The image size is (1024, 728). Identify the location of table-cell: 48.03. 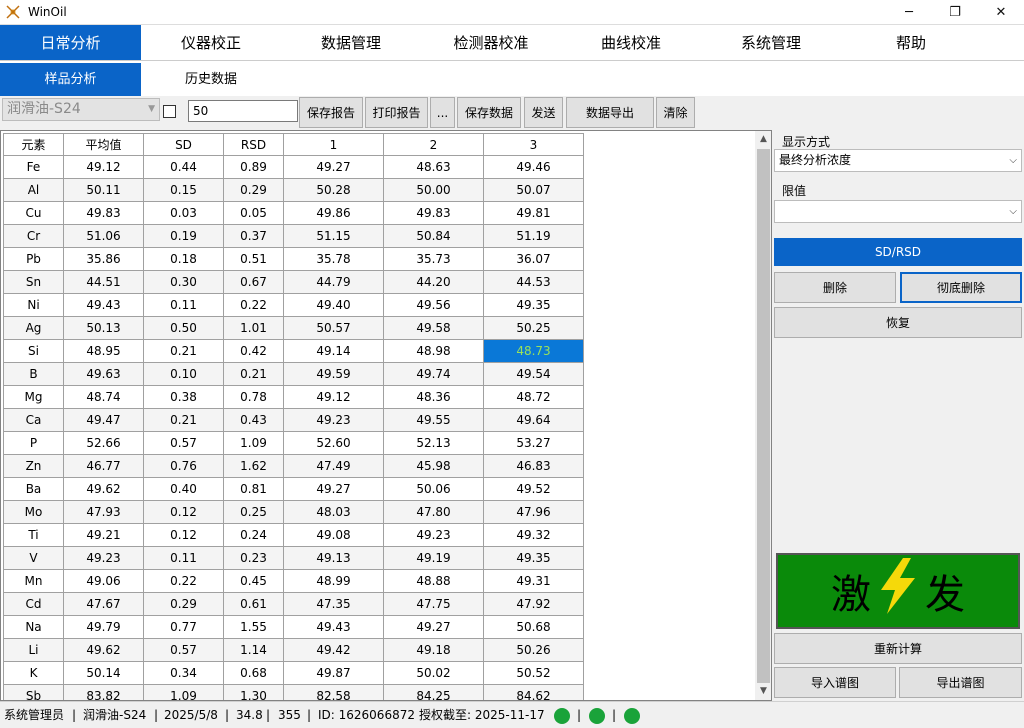
(333, 512).